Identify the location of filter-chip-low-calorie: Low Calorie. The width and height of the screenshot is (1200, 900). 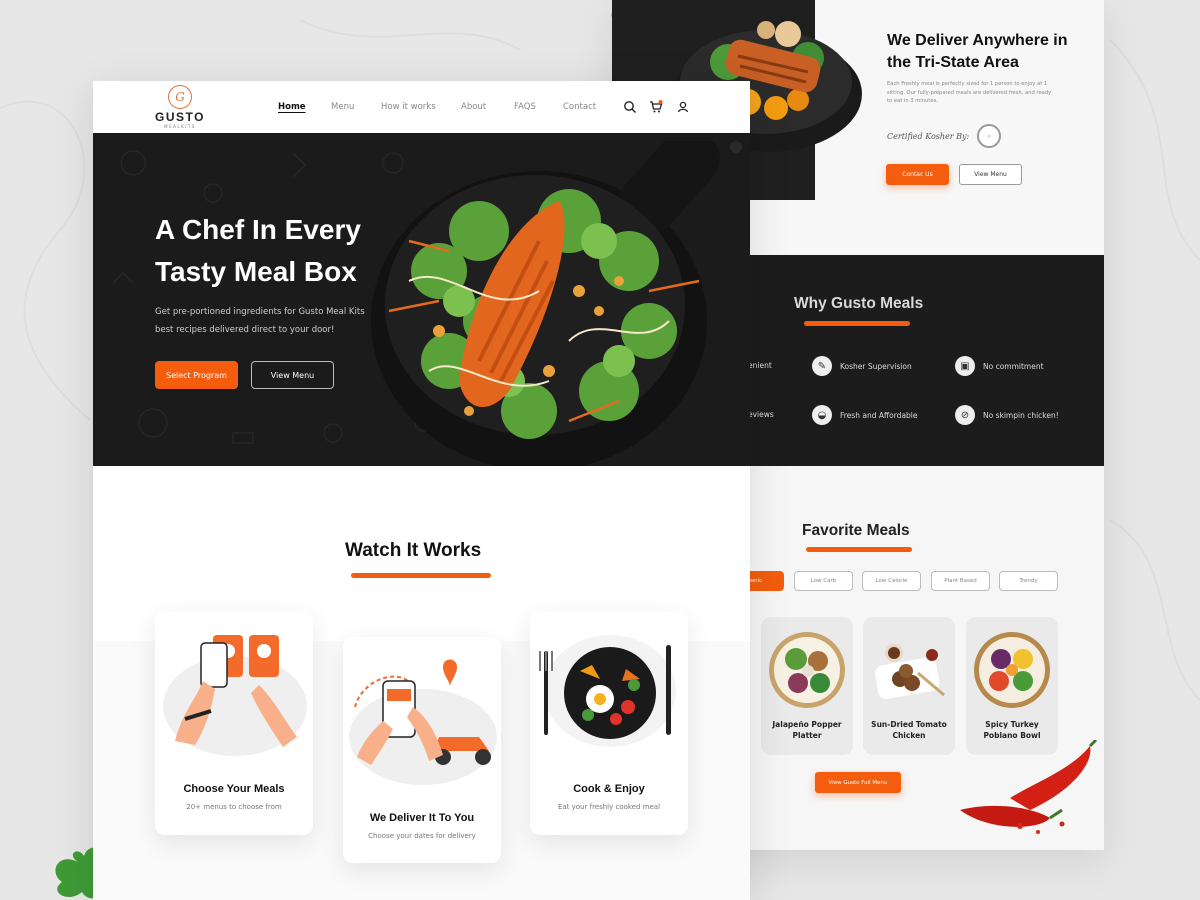
(891, 581).